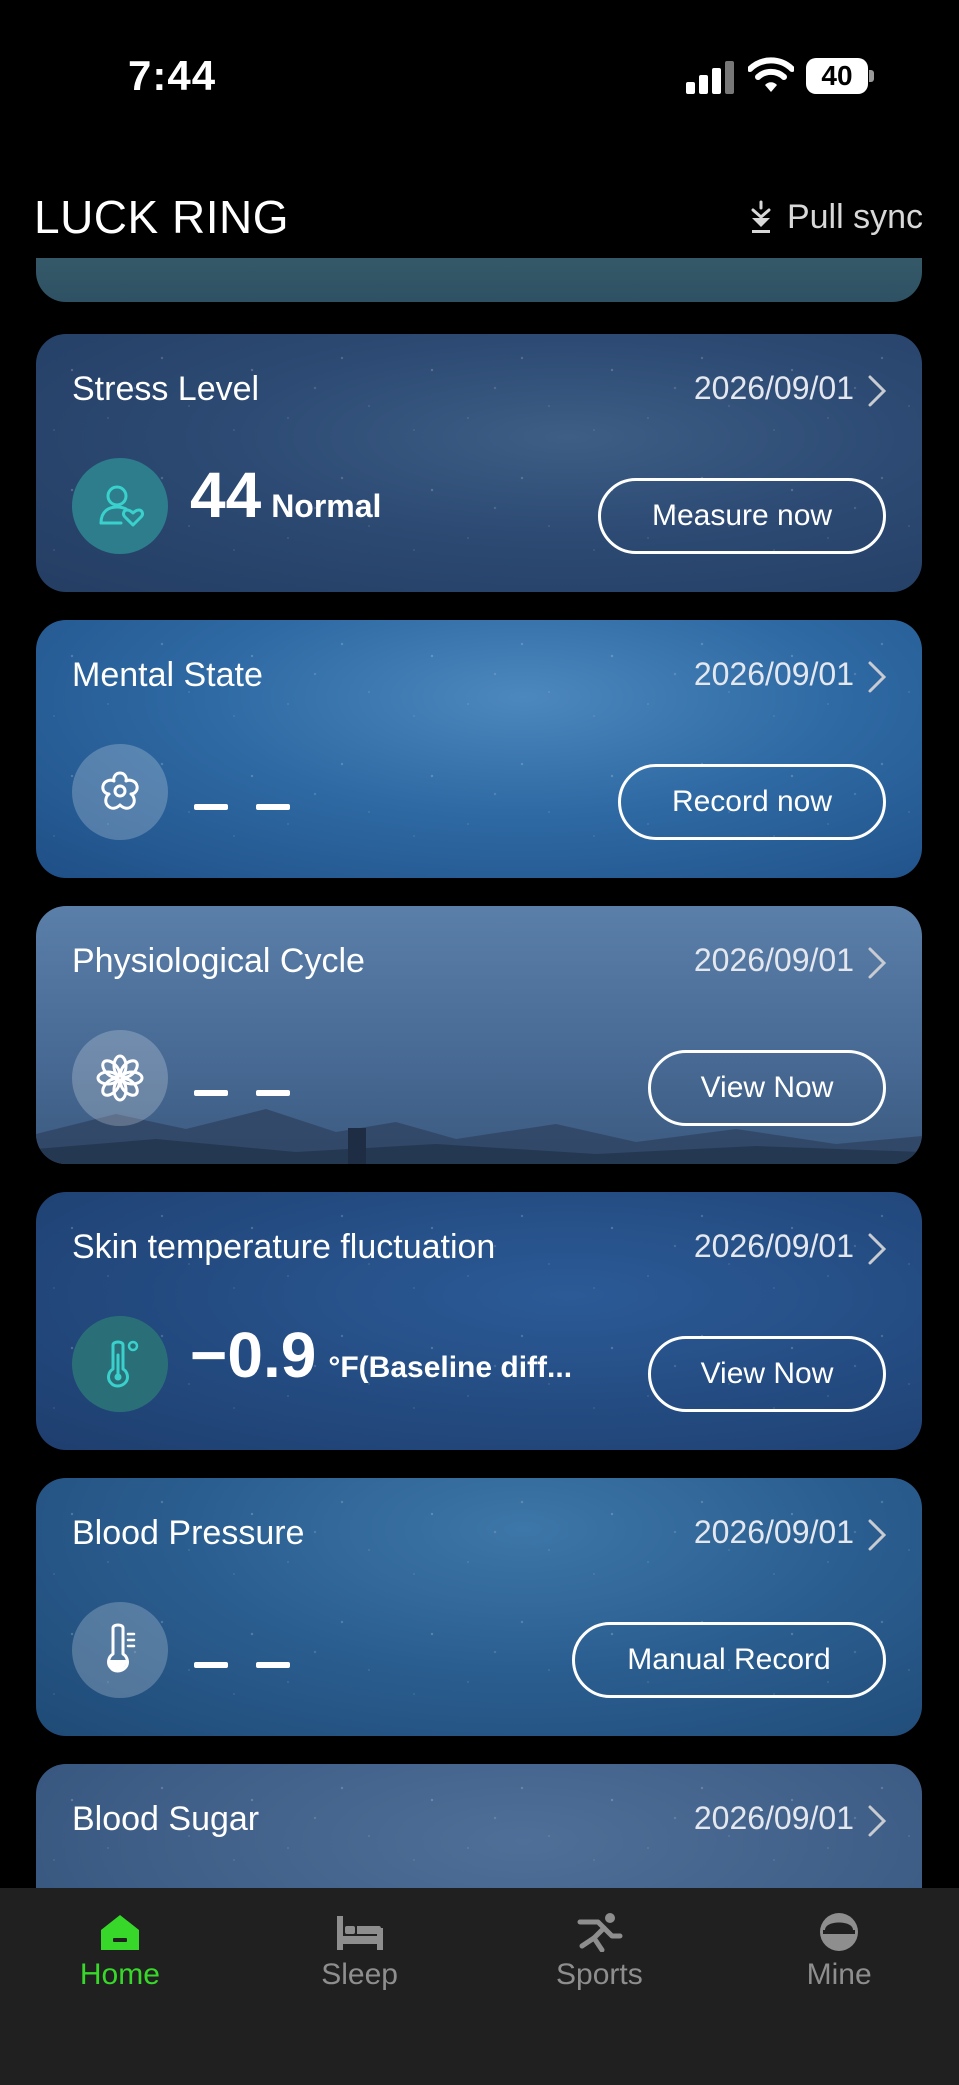 The height and width of the screenshot is (2085, 959). I want to click on wifi-icon, so click(771, 75).